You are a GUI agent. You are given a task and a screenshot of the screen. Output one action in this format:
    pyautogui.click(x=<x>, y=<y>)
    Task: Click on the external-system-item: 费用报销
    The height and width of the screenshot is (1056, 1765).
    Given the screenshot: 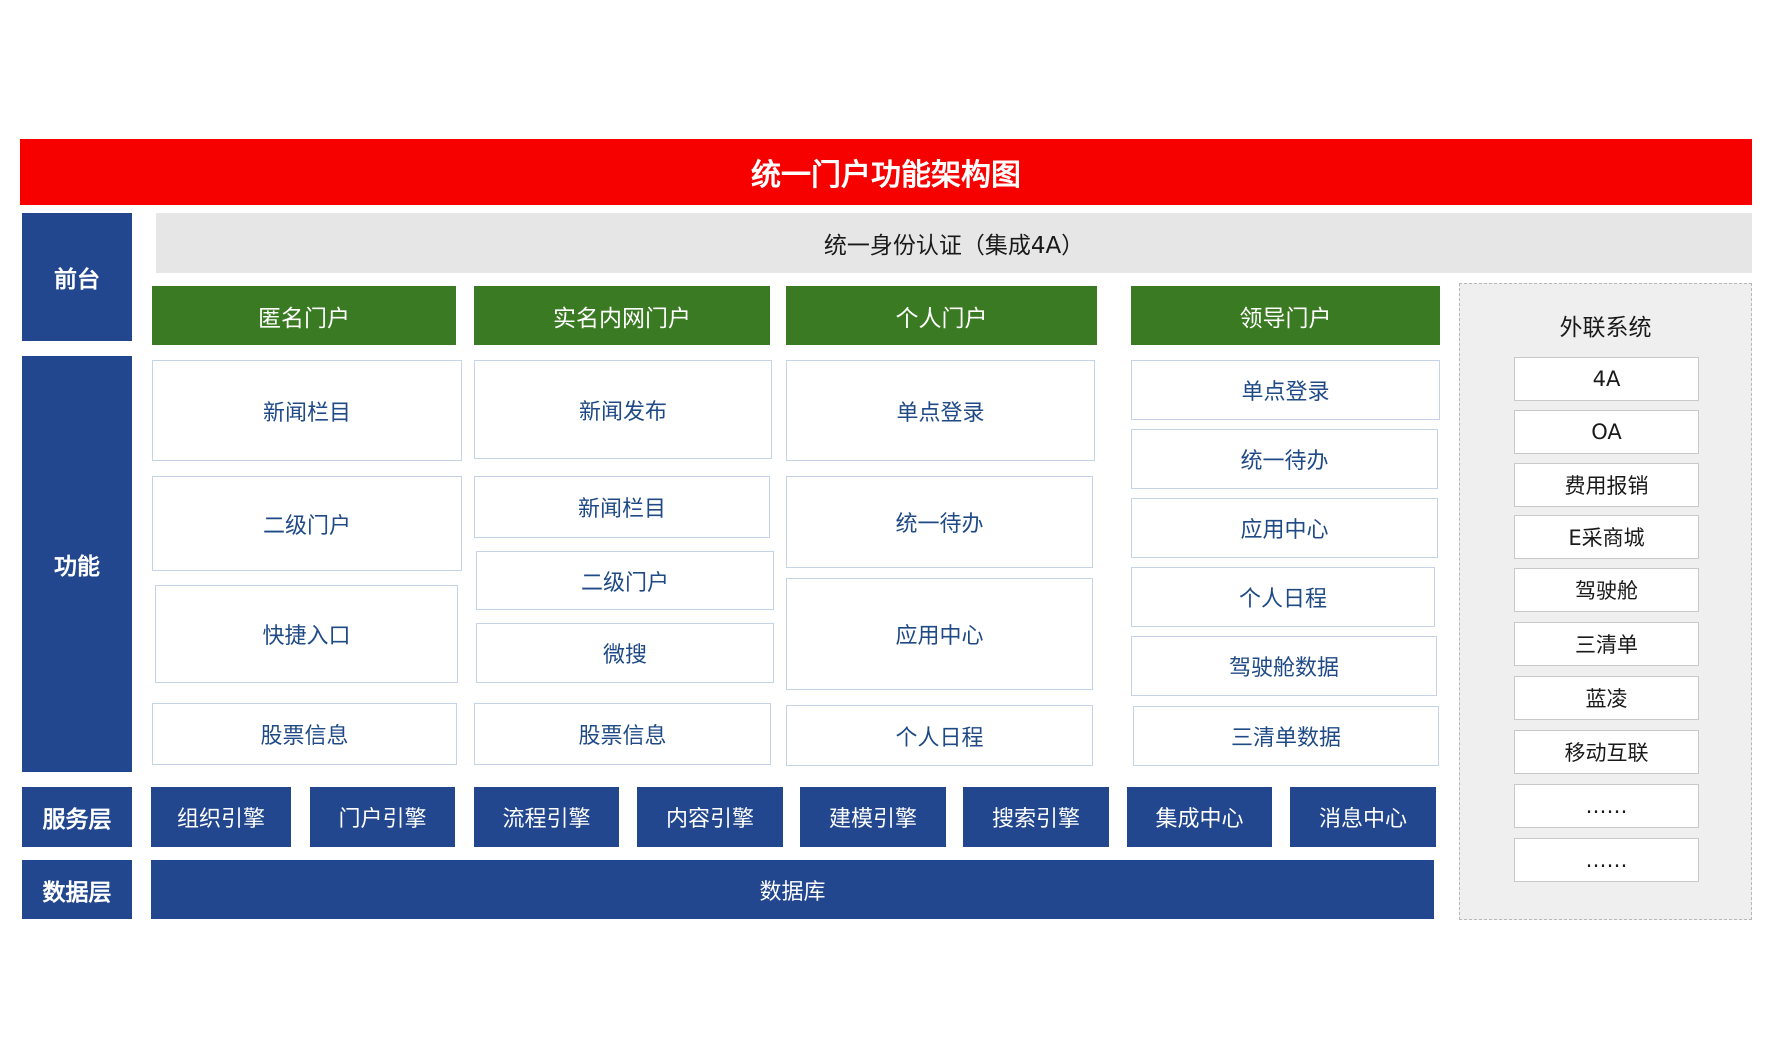 What is the action you would take?
    pyautogui.click(x=1606, y=485)
    